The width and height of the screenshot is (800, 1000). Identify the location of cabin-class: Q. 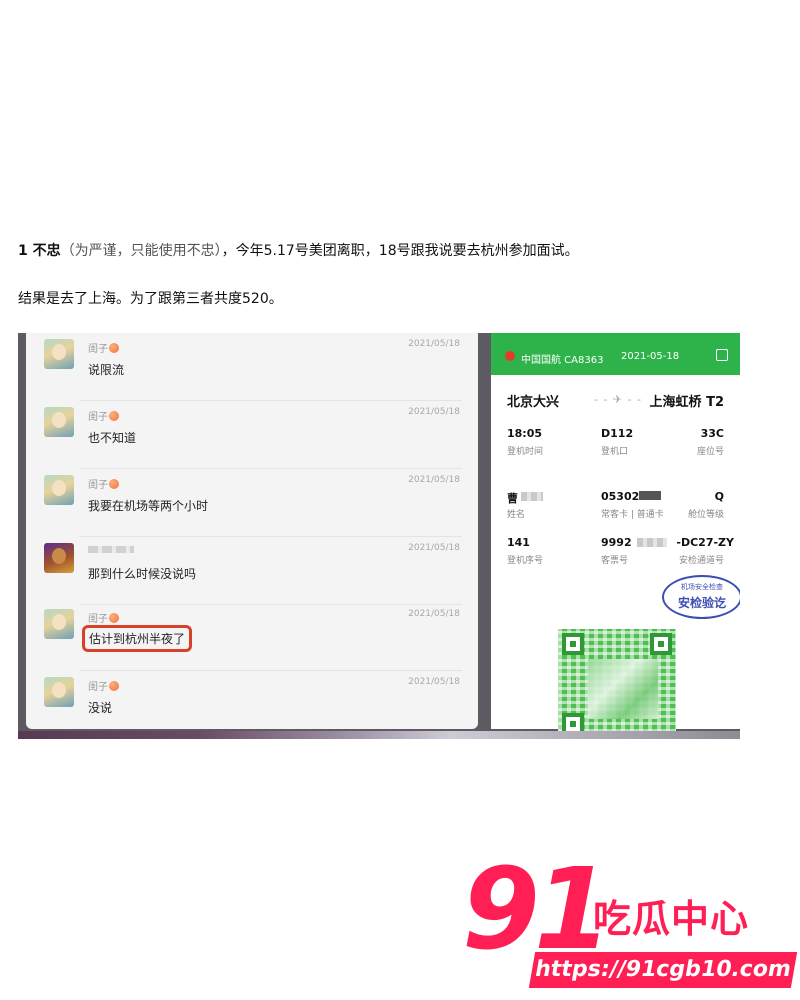
(719, 496).